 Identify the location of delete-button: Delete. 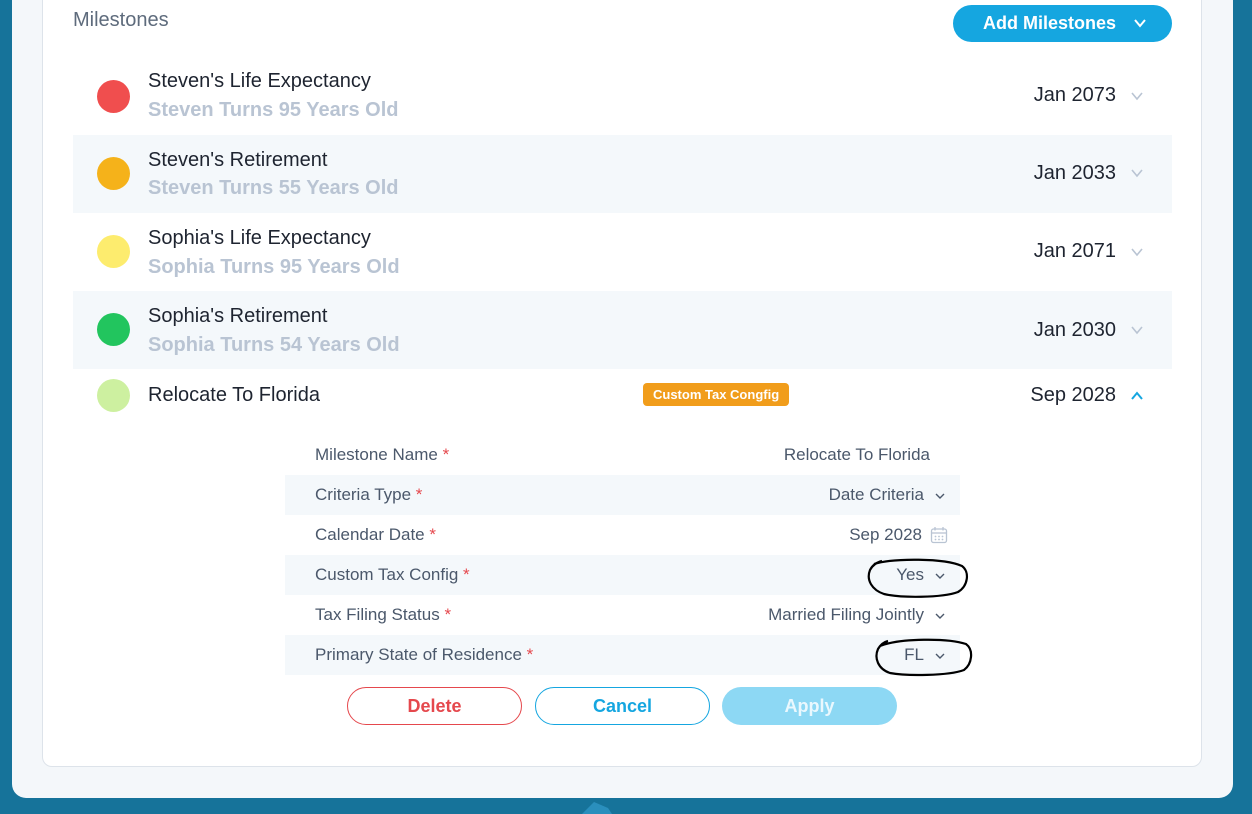
(434, 706).